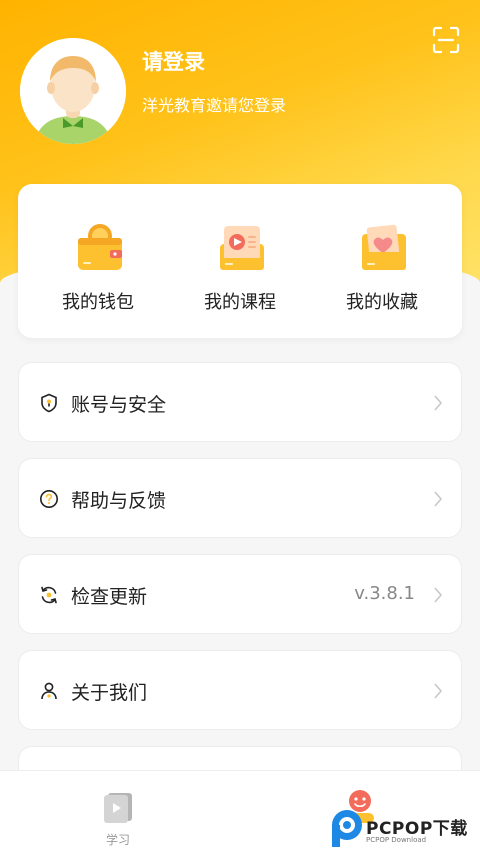 This screenshot has height=853, width=480. I want to click on video-book-icon, so click(118, 808).